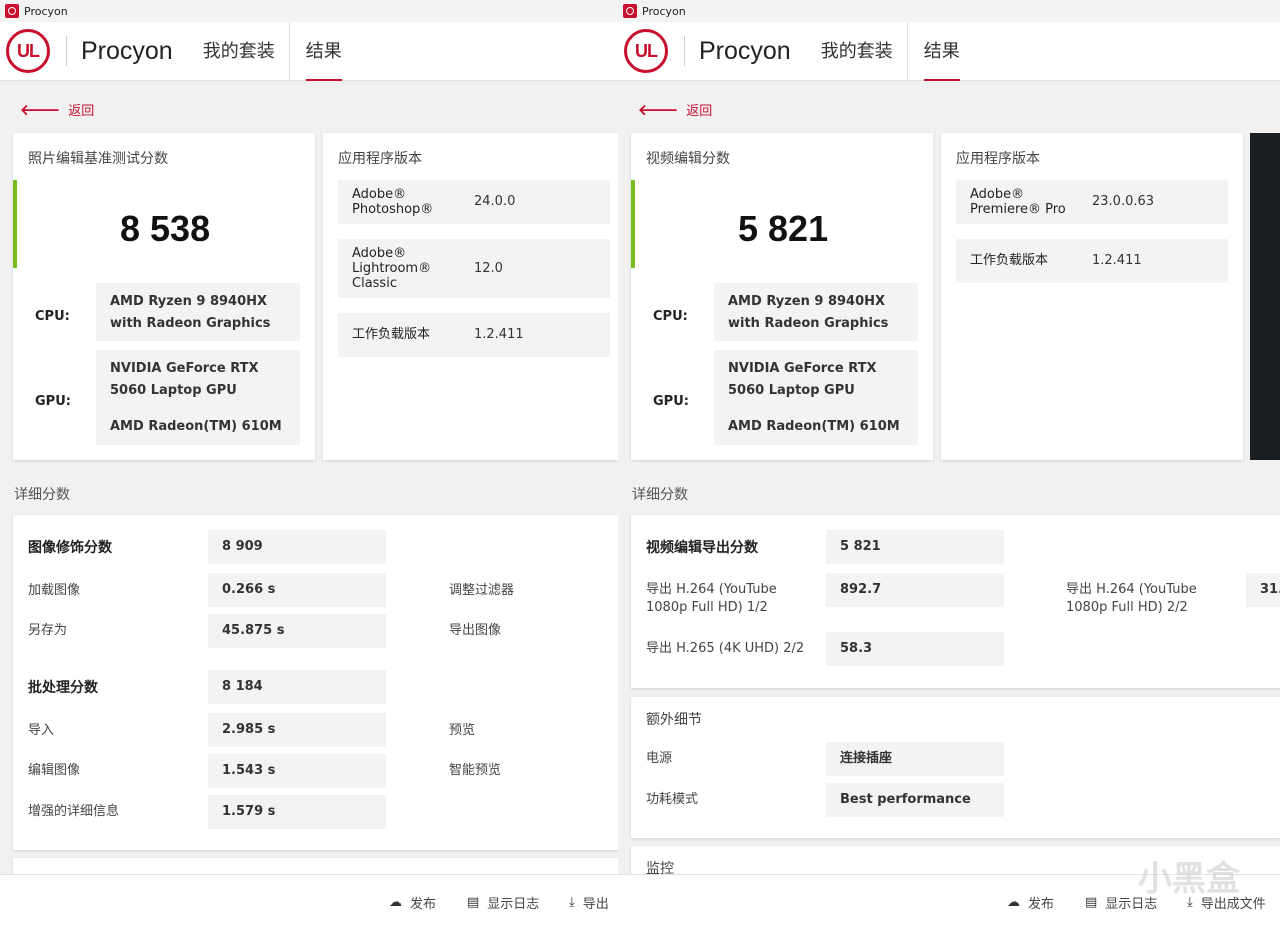 The height and width of the screenshot is (926, 1280). What do you see at coordinates (499, 334) in the screenshot?
I see `version-number: 1.2.411` at bounding box center [499, 334].